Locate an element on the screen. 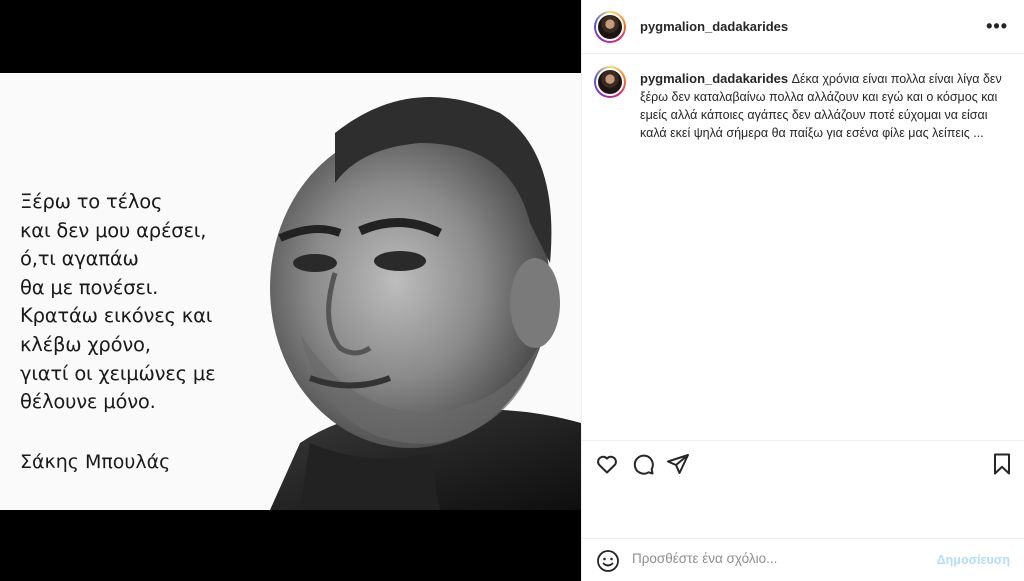 The image size is (1024, 581). more-options-icon: ••• is located at coordinates (997, 26).